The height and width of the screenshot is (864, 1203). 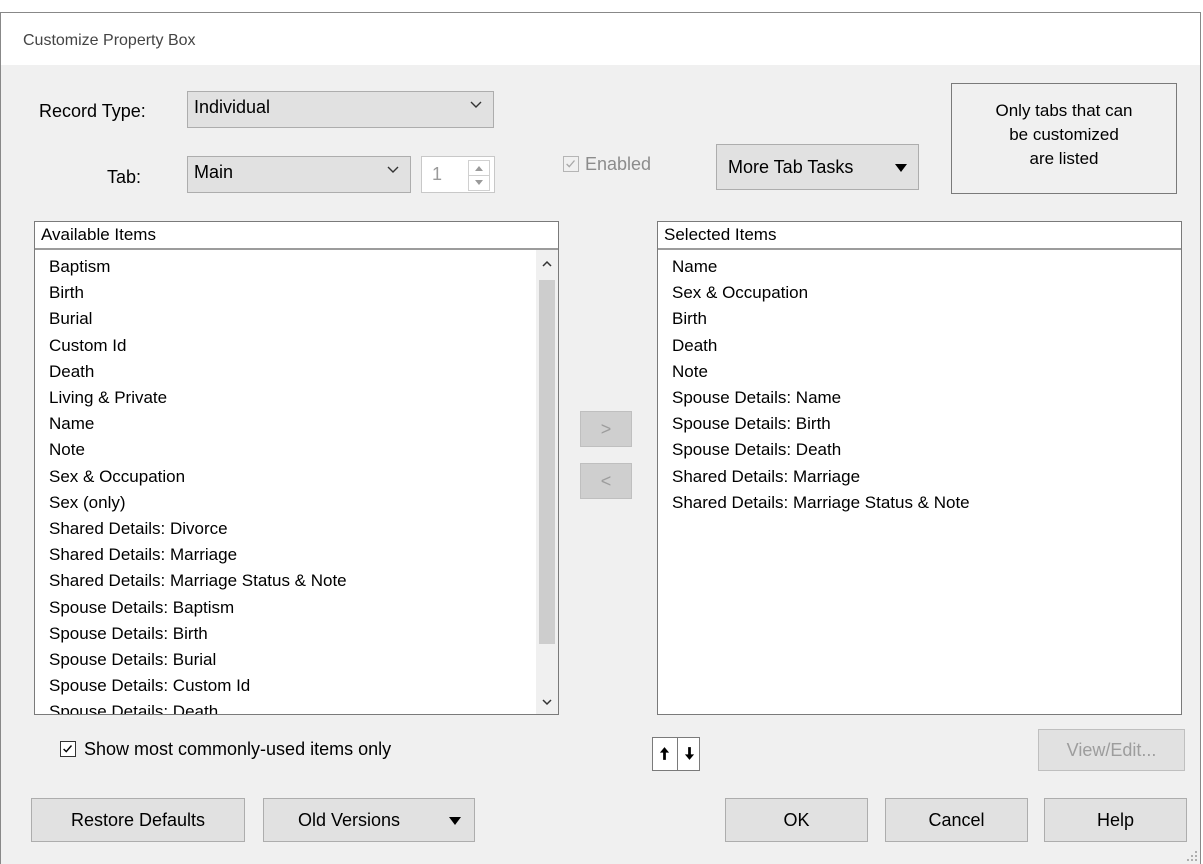 I want to click on arrow-down-icon, so click(x=689, y=753).